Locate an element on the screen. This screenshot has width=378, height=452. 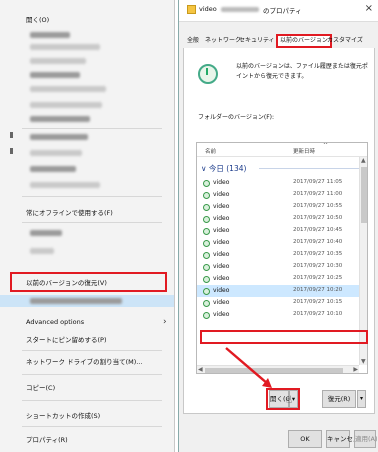
annotation-arrow is located at coordinates (248, 367).